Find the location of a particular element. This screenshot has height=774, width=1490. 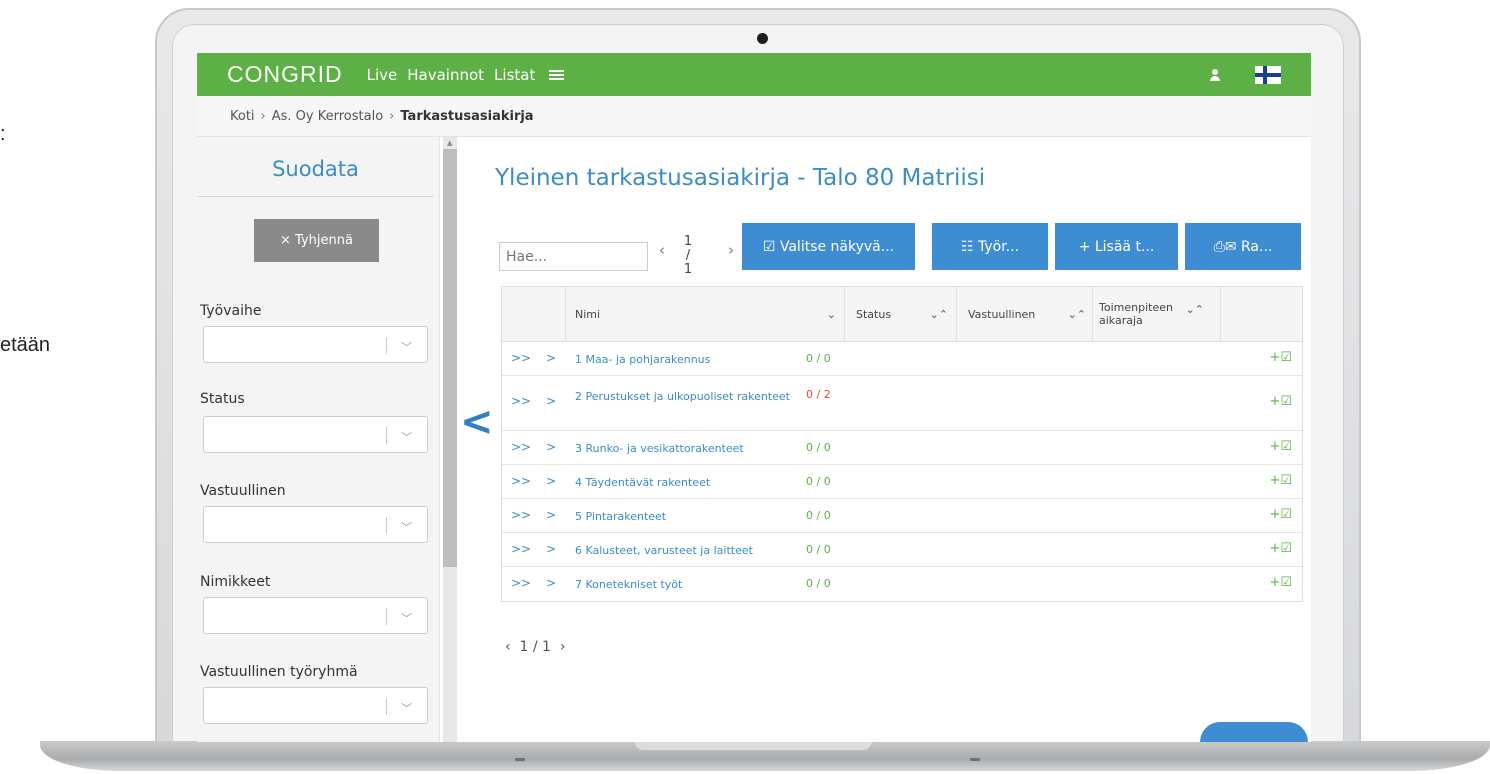

filter-label-status: Status is located at coordinates (222, 399).